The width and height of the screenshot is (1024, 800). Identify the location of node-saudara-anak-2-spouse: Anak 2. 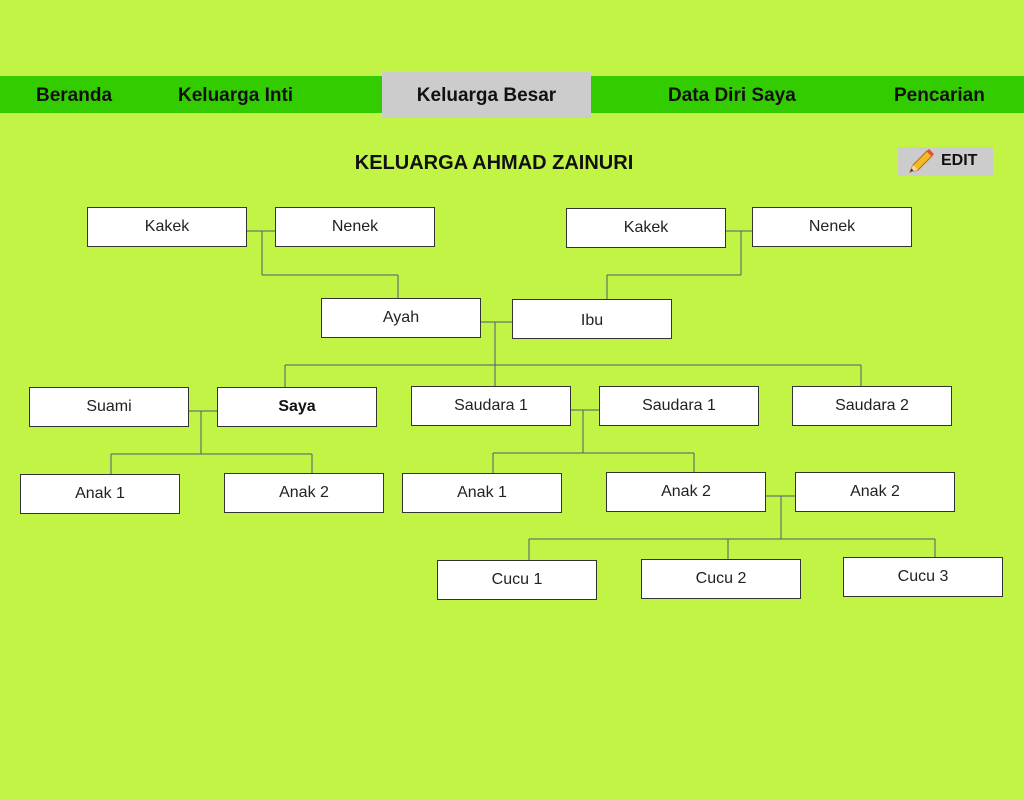
(875, 492).